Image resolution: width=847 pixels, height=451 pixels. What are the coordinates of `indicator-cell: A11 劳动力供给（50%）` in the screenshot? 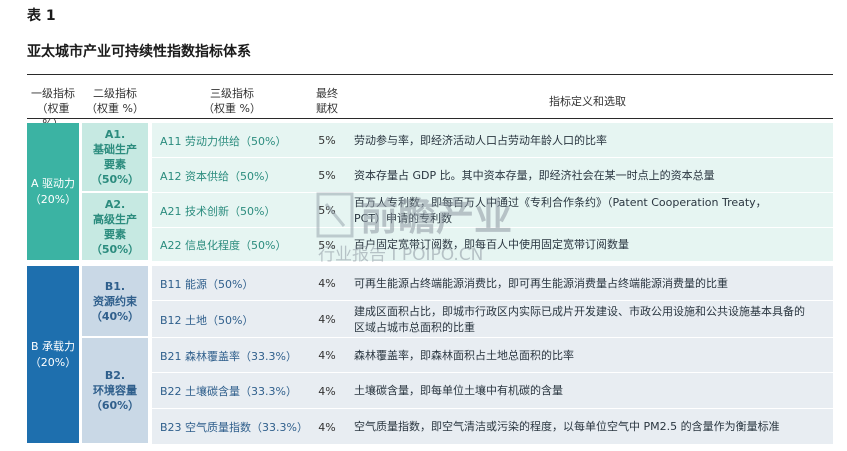 It's located at (232, 140).